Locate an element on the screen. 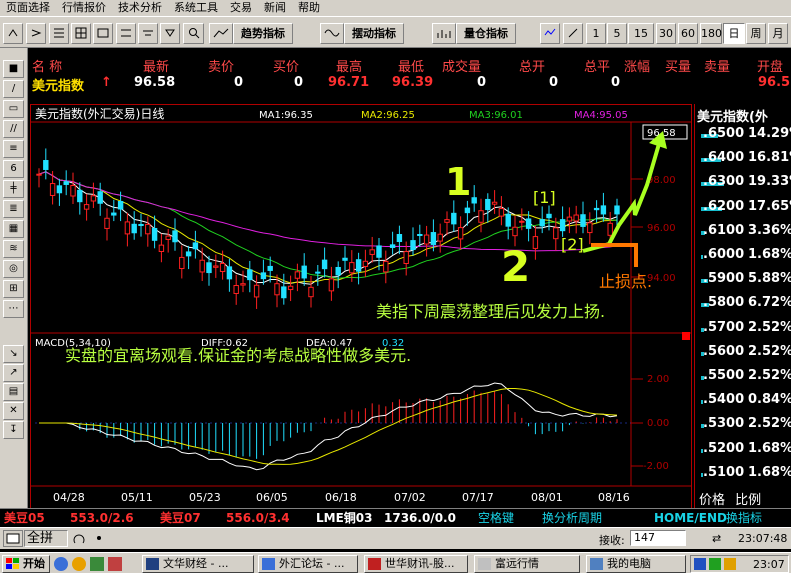 The image size is (791, 573). drawing-tool-icon: ≡ is located at coordinates (13, 149).